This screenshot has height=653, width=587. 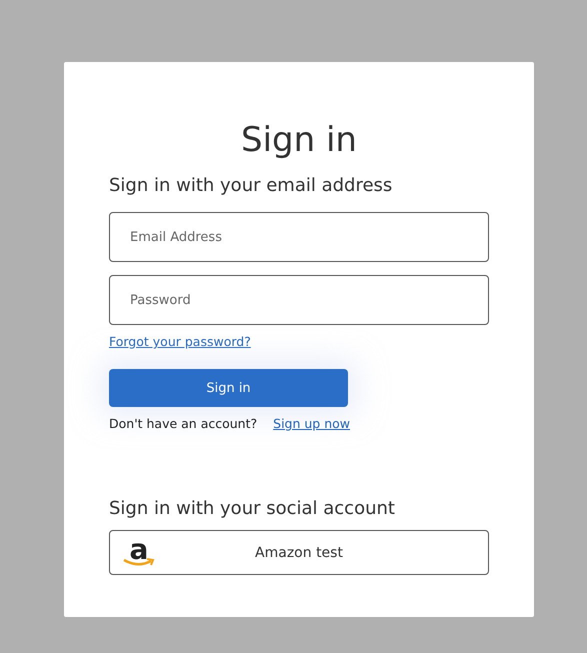 I want to click on section-heading: Sign in with your email address, so click(x=251, y=186).